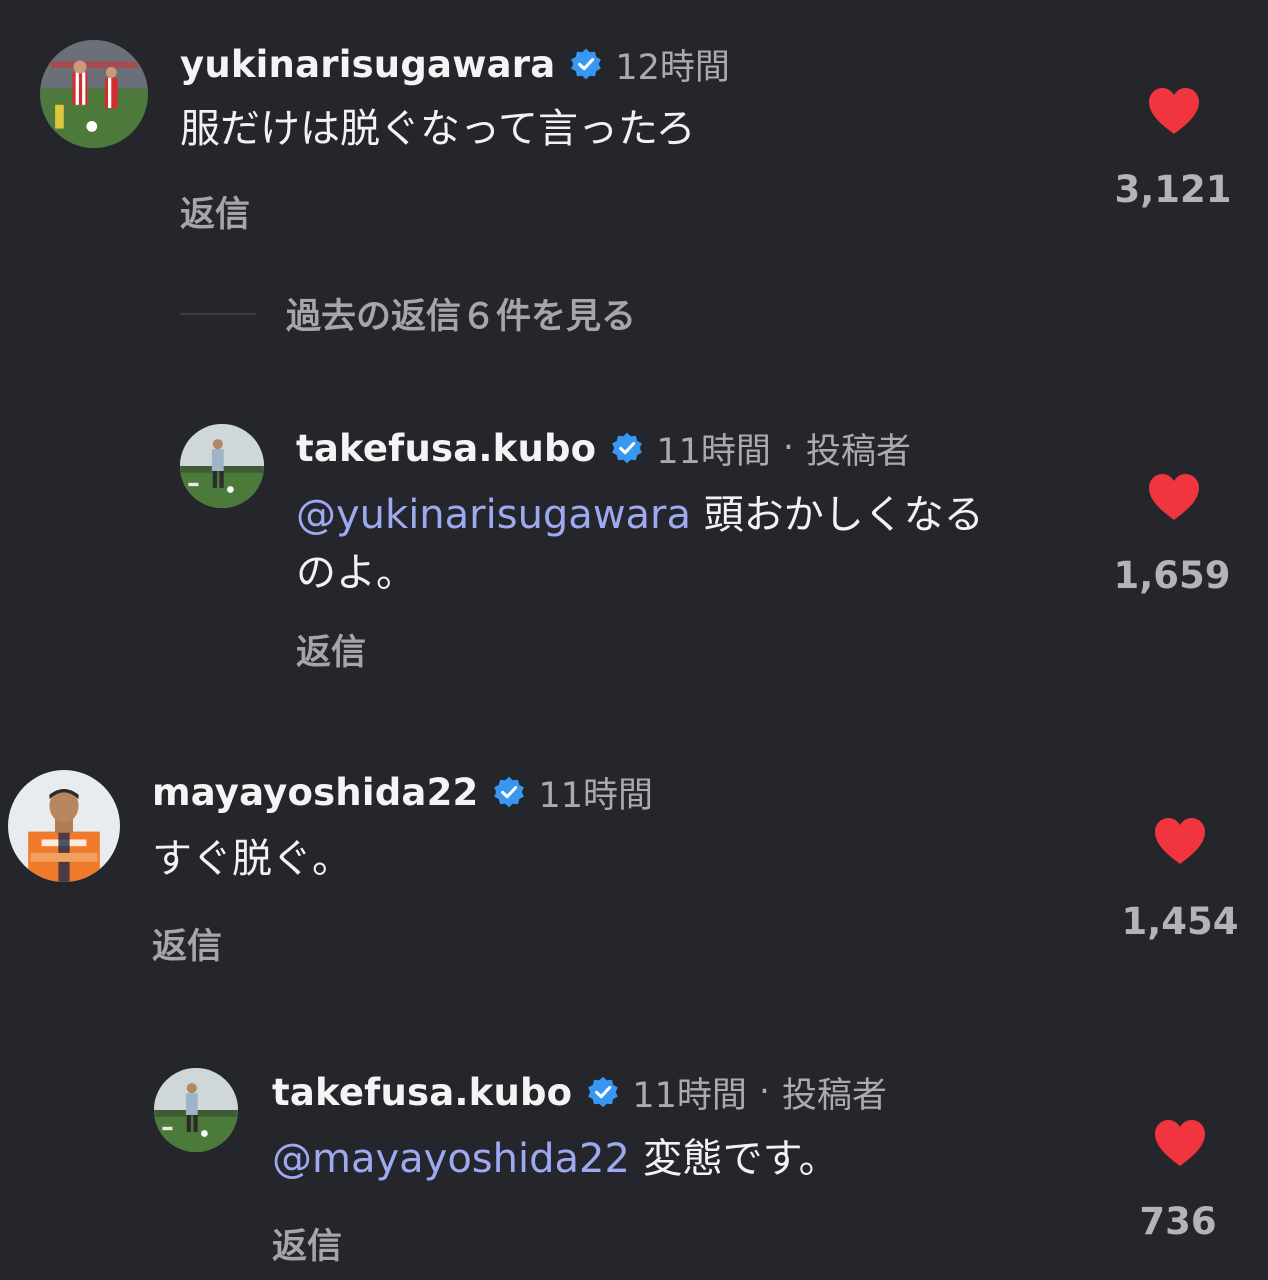 The height and width of the screenshot is (1280, 1268). I want to click on comment-header: mayayoshida22 11時間, so click(402, 792).